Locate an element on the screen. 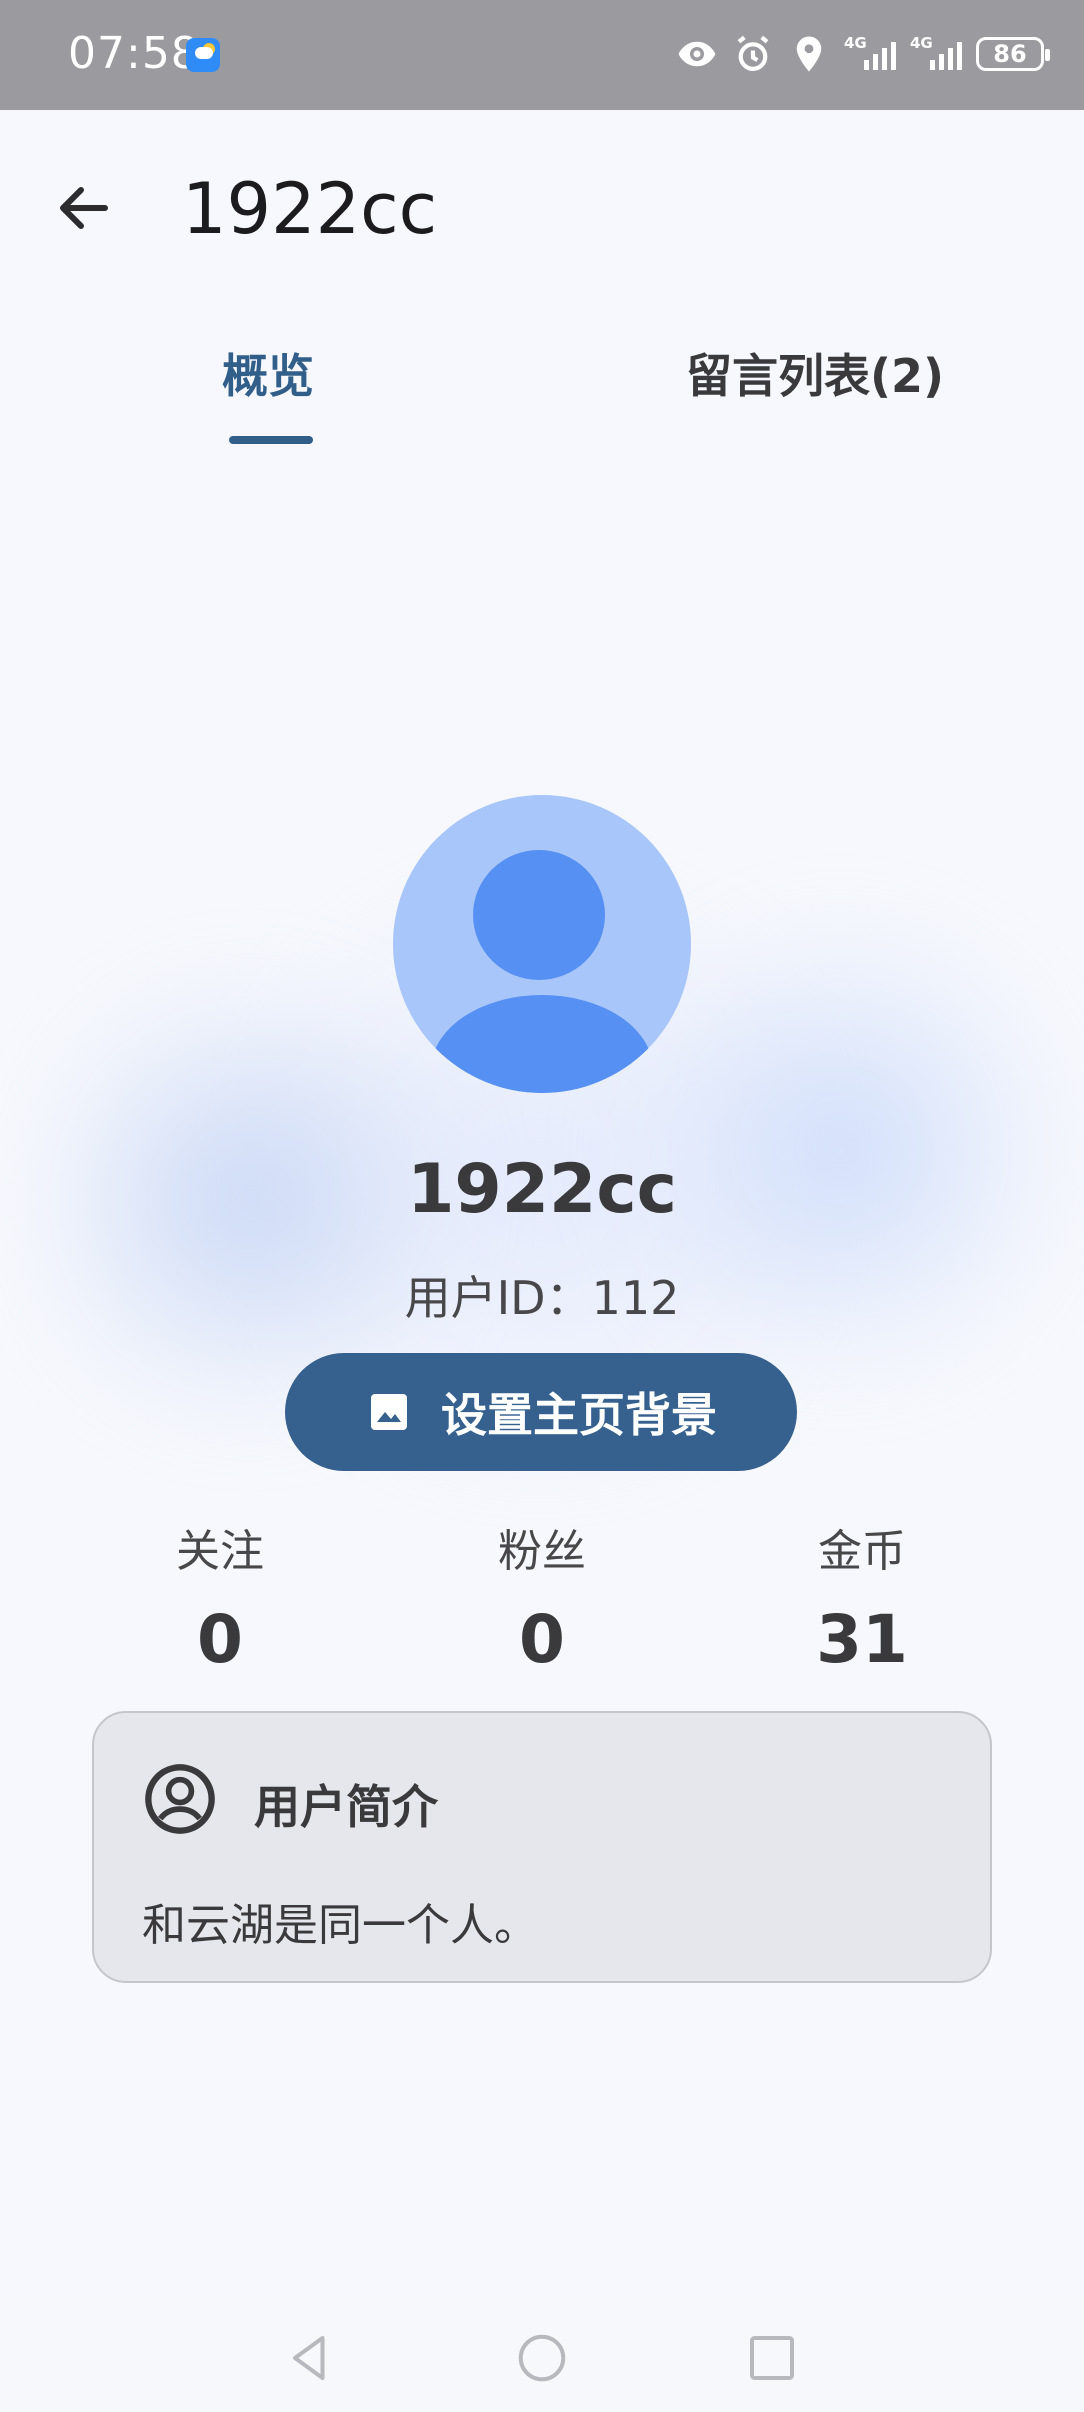 The width and height of the screenshot is (1084, 2412). user-id: 用户ID：112 is located at coordinates (542, 1298).